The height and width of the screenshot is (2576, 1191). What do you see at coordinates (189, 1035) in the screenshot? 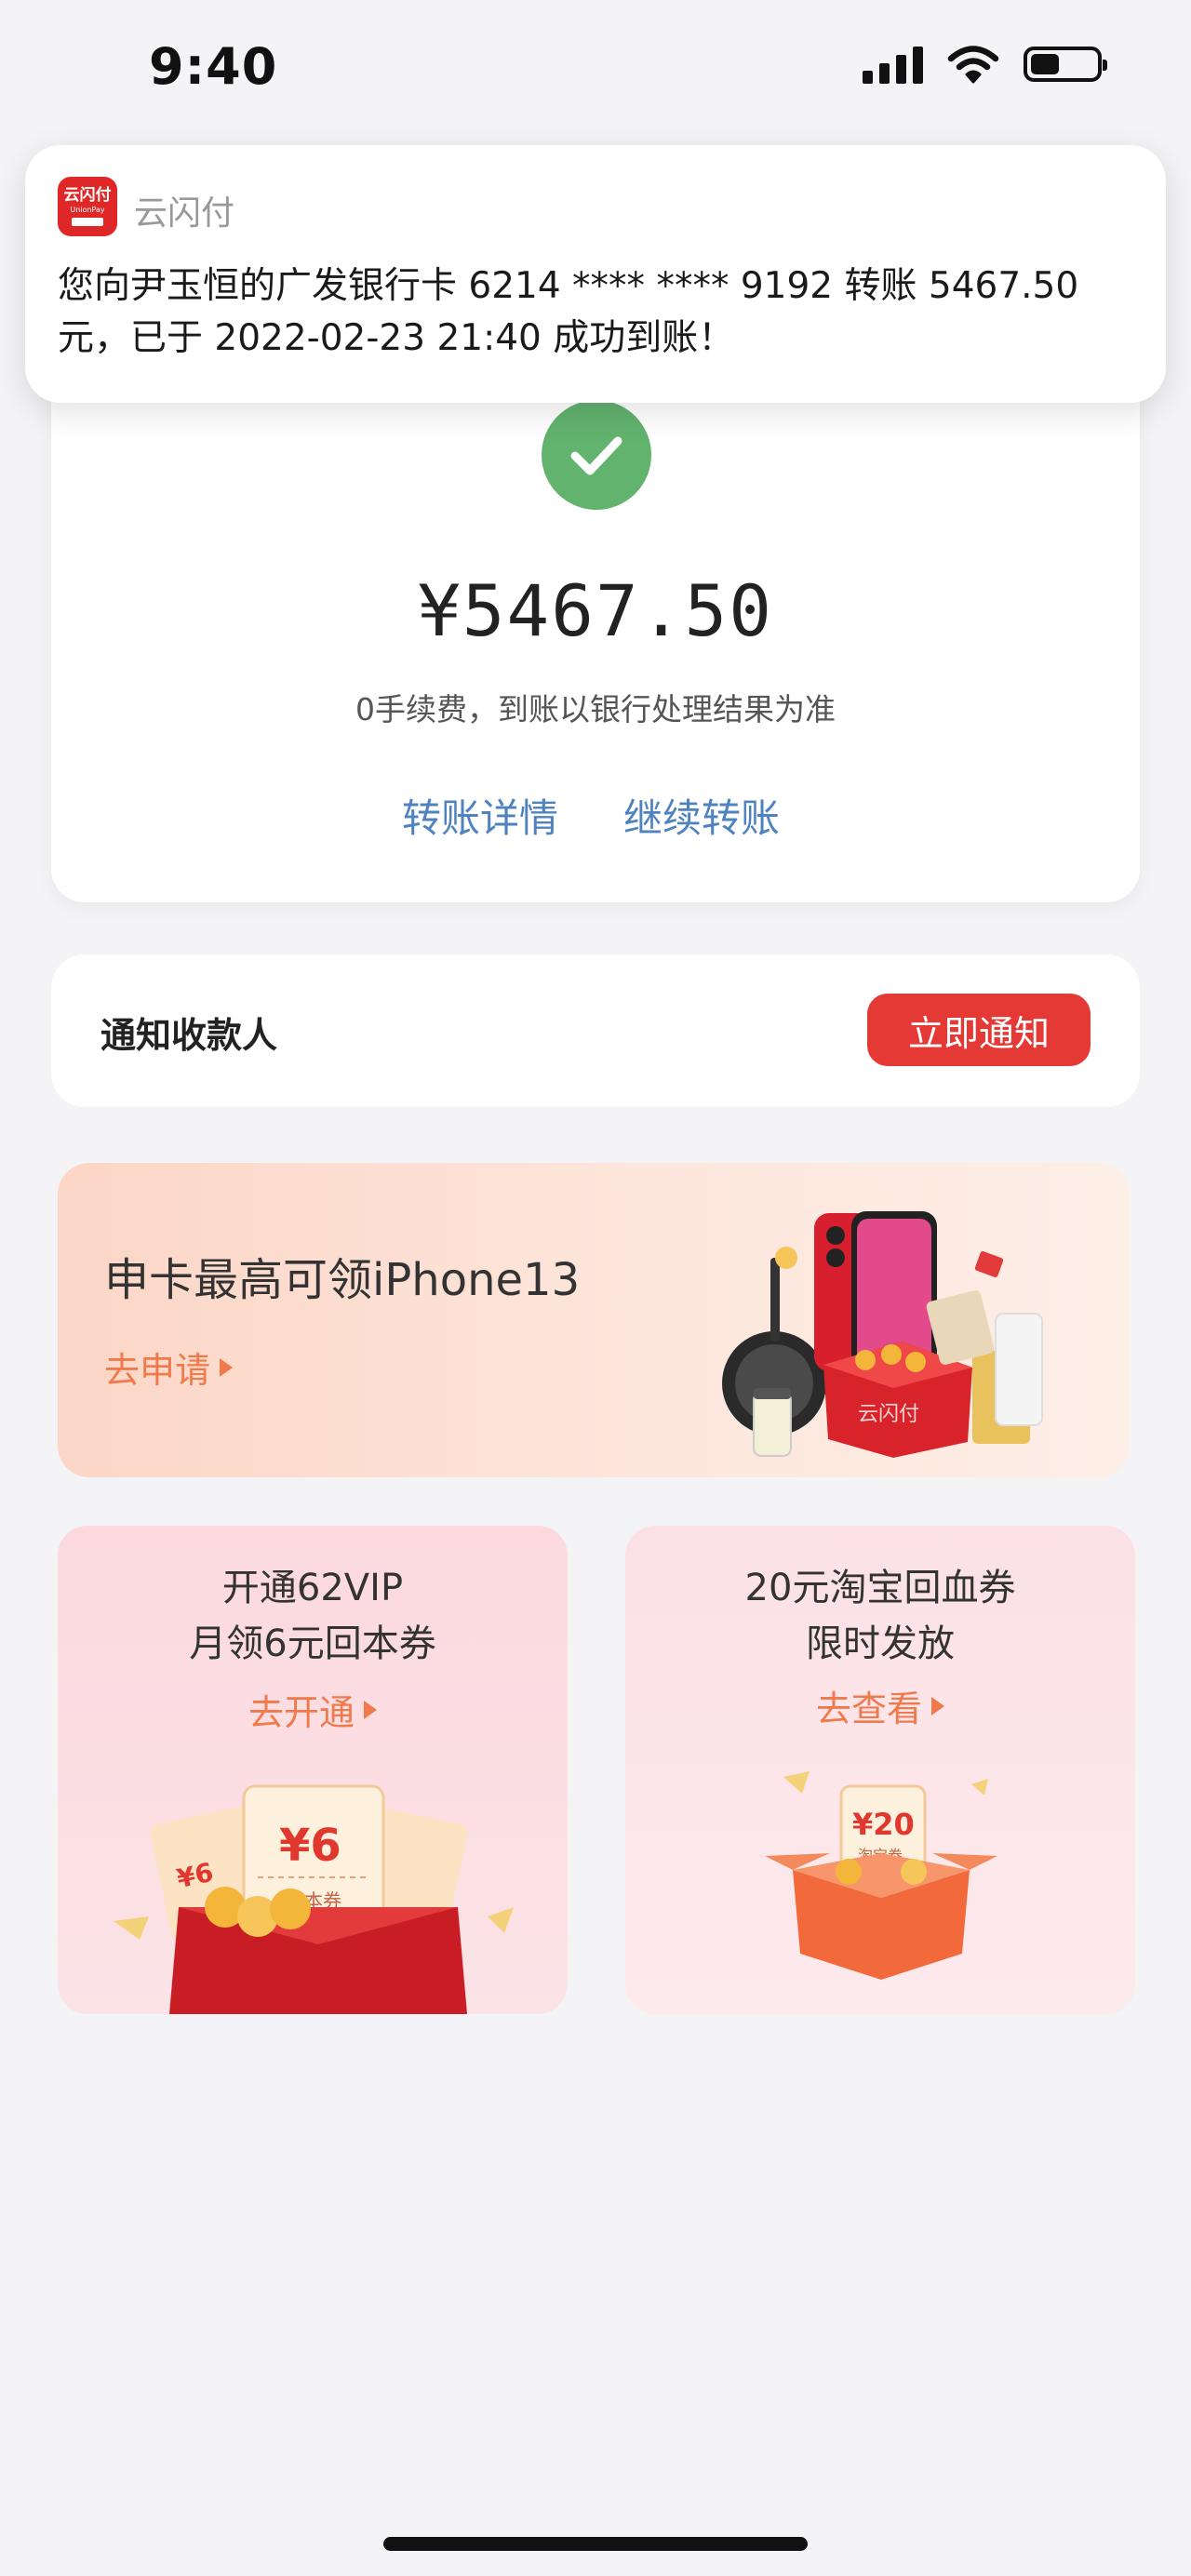
I see `notify-payee-label: 通知收款人` at bounding box center [189, 1035].